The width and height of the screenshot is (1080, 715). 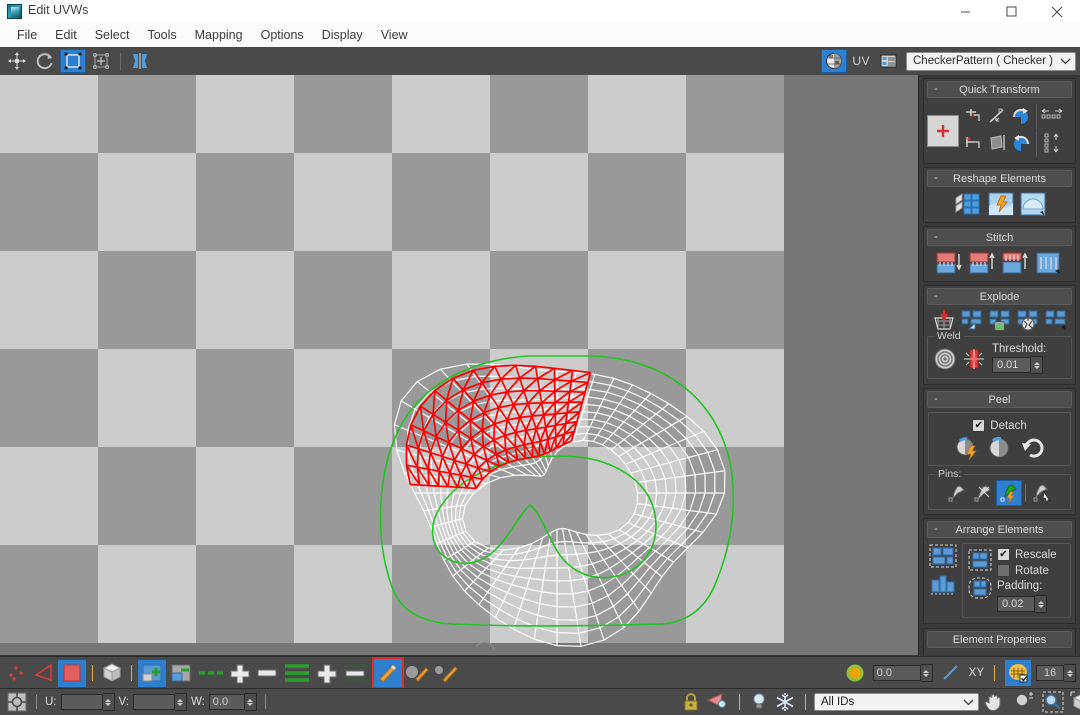 What do you see at coordinates (1001, 204) in the screenshot?
I see `relax-quick` at bounding box center [1001, 204].